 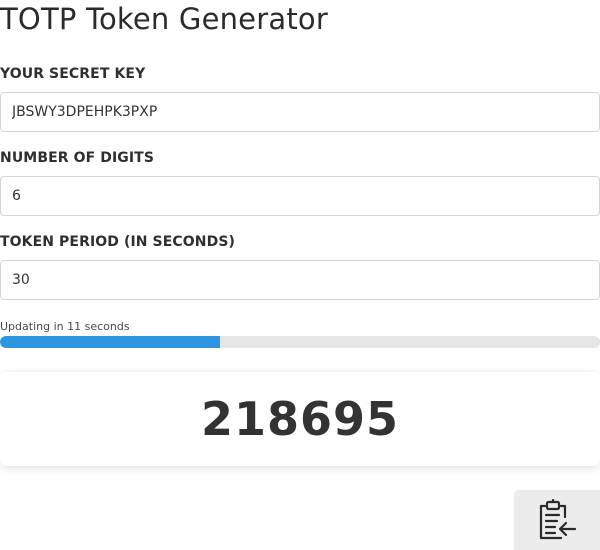 What do you see at coordinates (65, 326) in the screenshot?
I see `countdown-text: Updating in 11 seconds` at bounding box center [65, 326].